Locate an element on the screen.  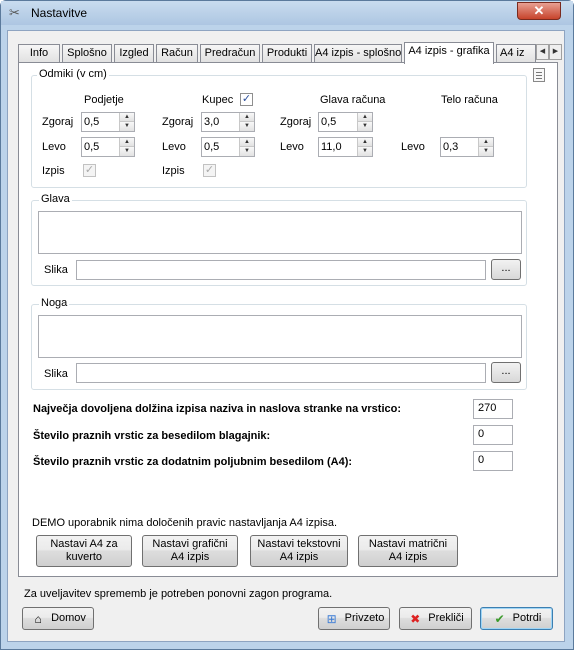
preset-graficni-button: Nastavi grafični A4 izpis is located at coordinates (190, 551).